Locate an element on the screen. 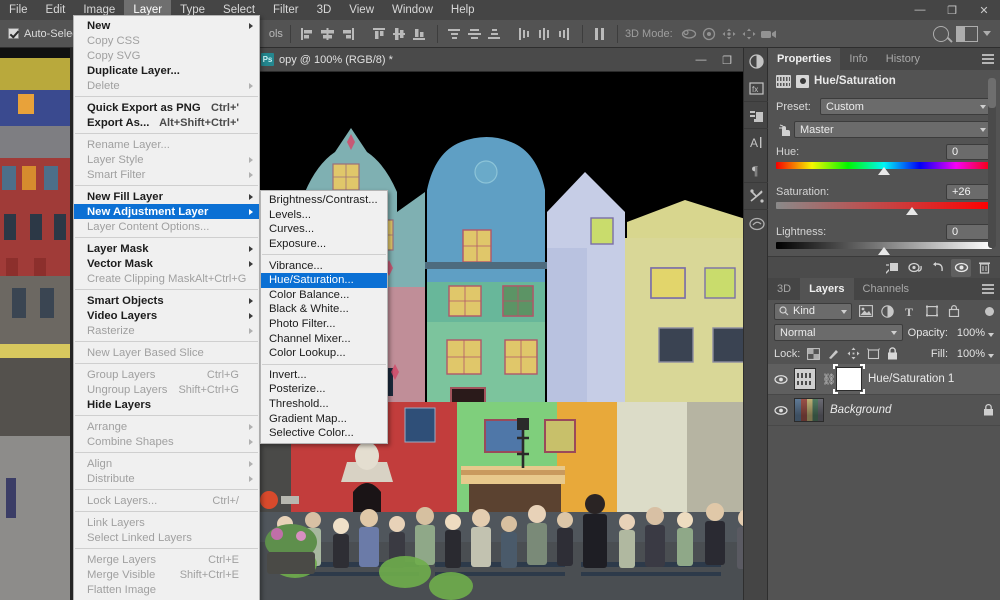 This screenshot has width=1000, height=600. distribute-top-edges-icon is located at coordinates (455, 34).